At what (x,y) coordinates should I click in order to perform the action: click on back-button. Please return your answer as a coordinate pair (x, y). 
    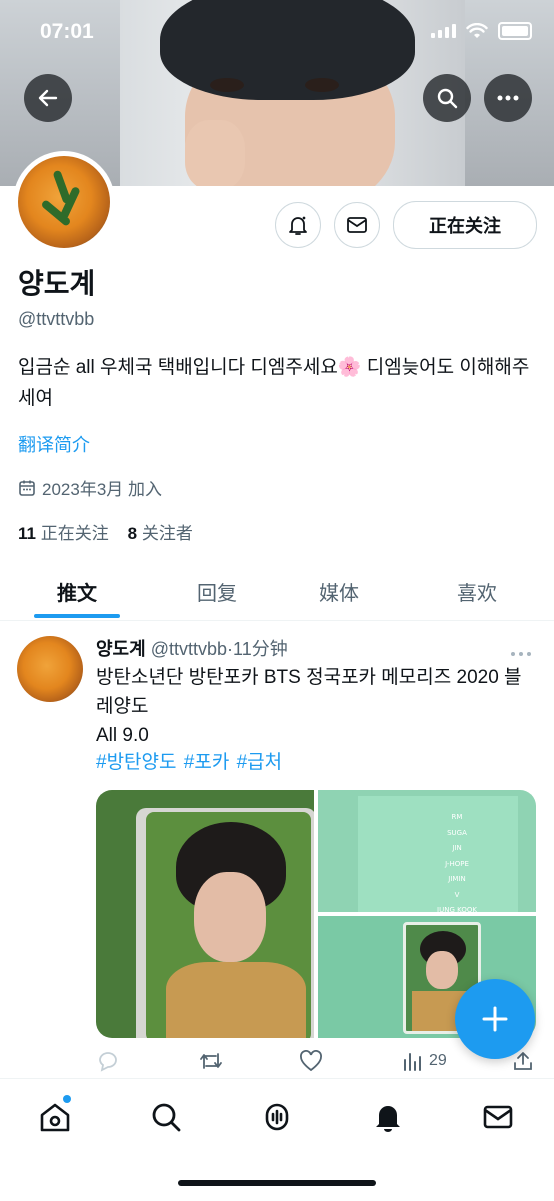
    Looking at the image, I should click on (48, 98).